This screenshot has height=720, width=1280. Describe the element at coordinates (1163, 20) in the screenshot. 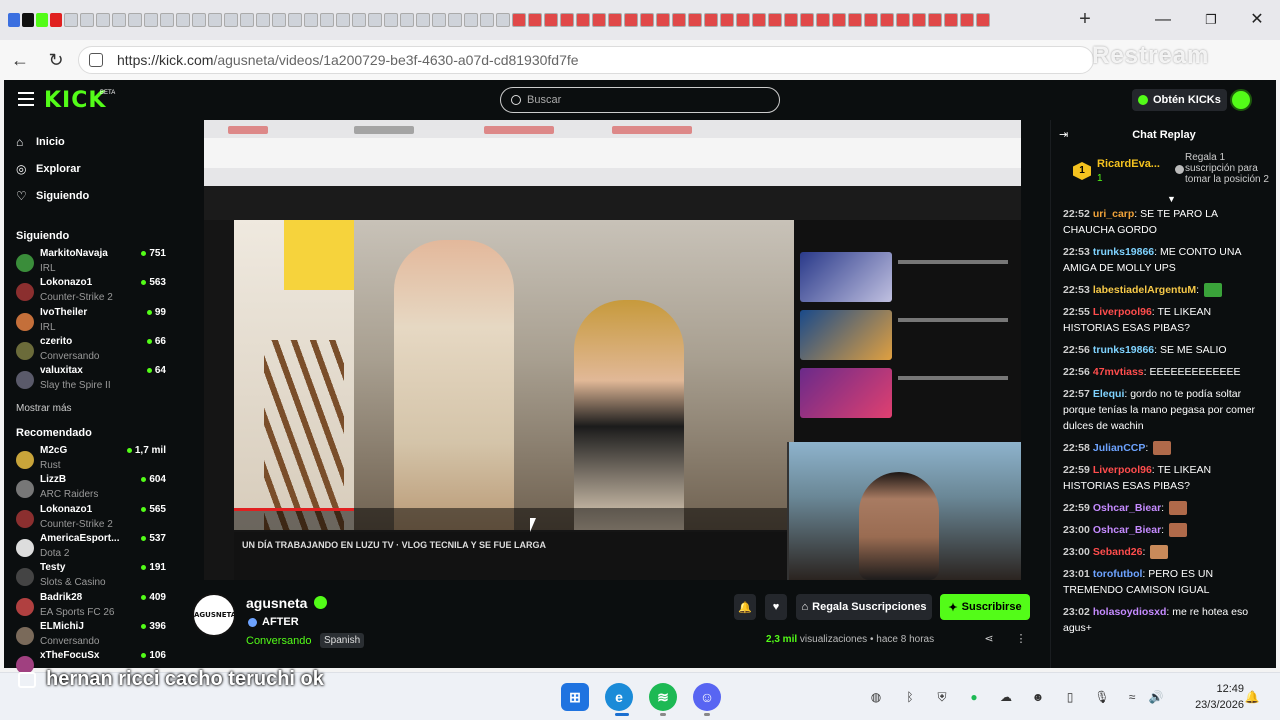

I see `minimize-button: —` at that location.